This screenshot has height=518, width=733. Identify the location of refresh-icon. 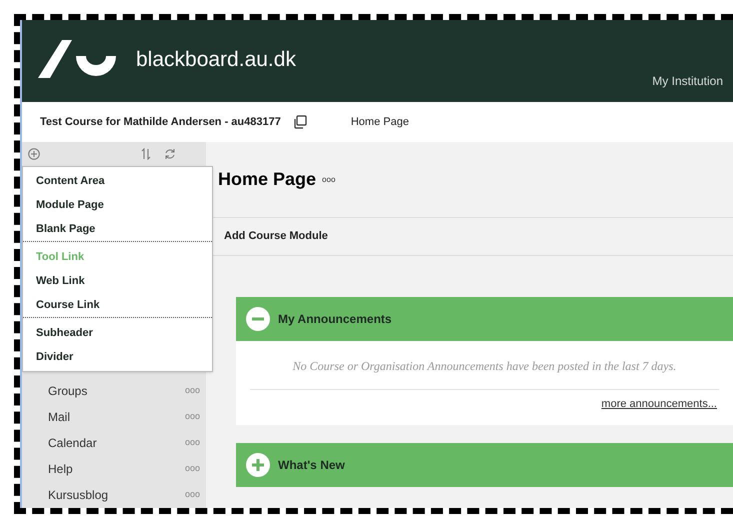
(170, 154).